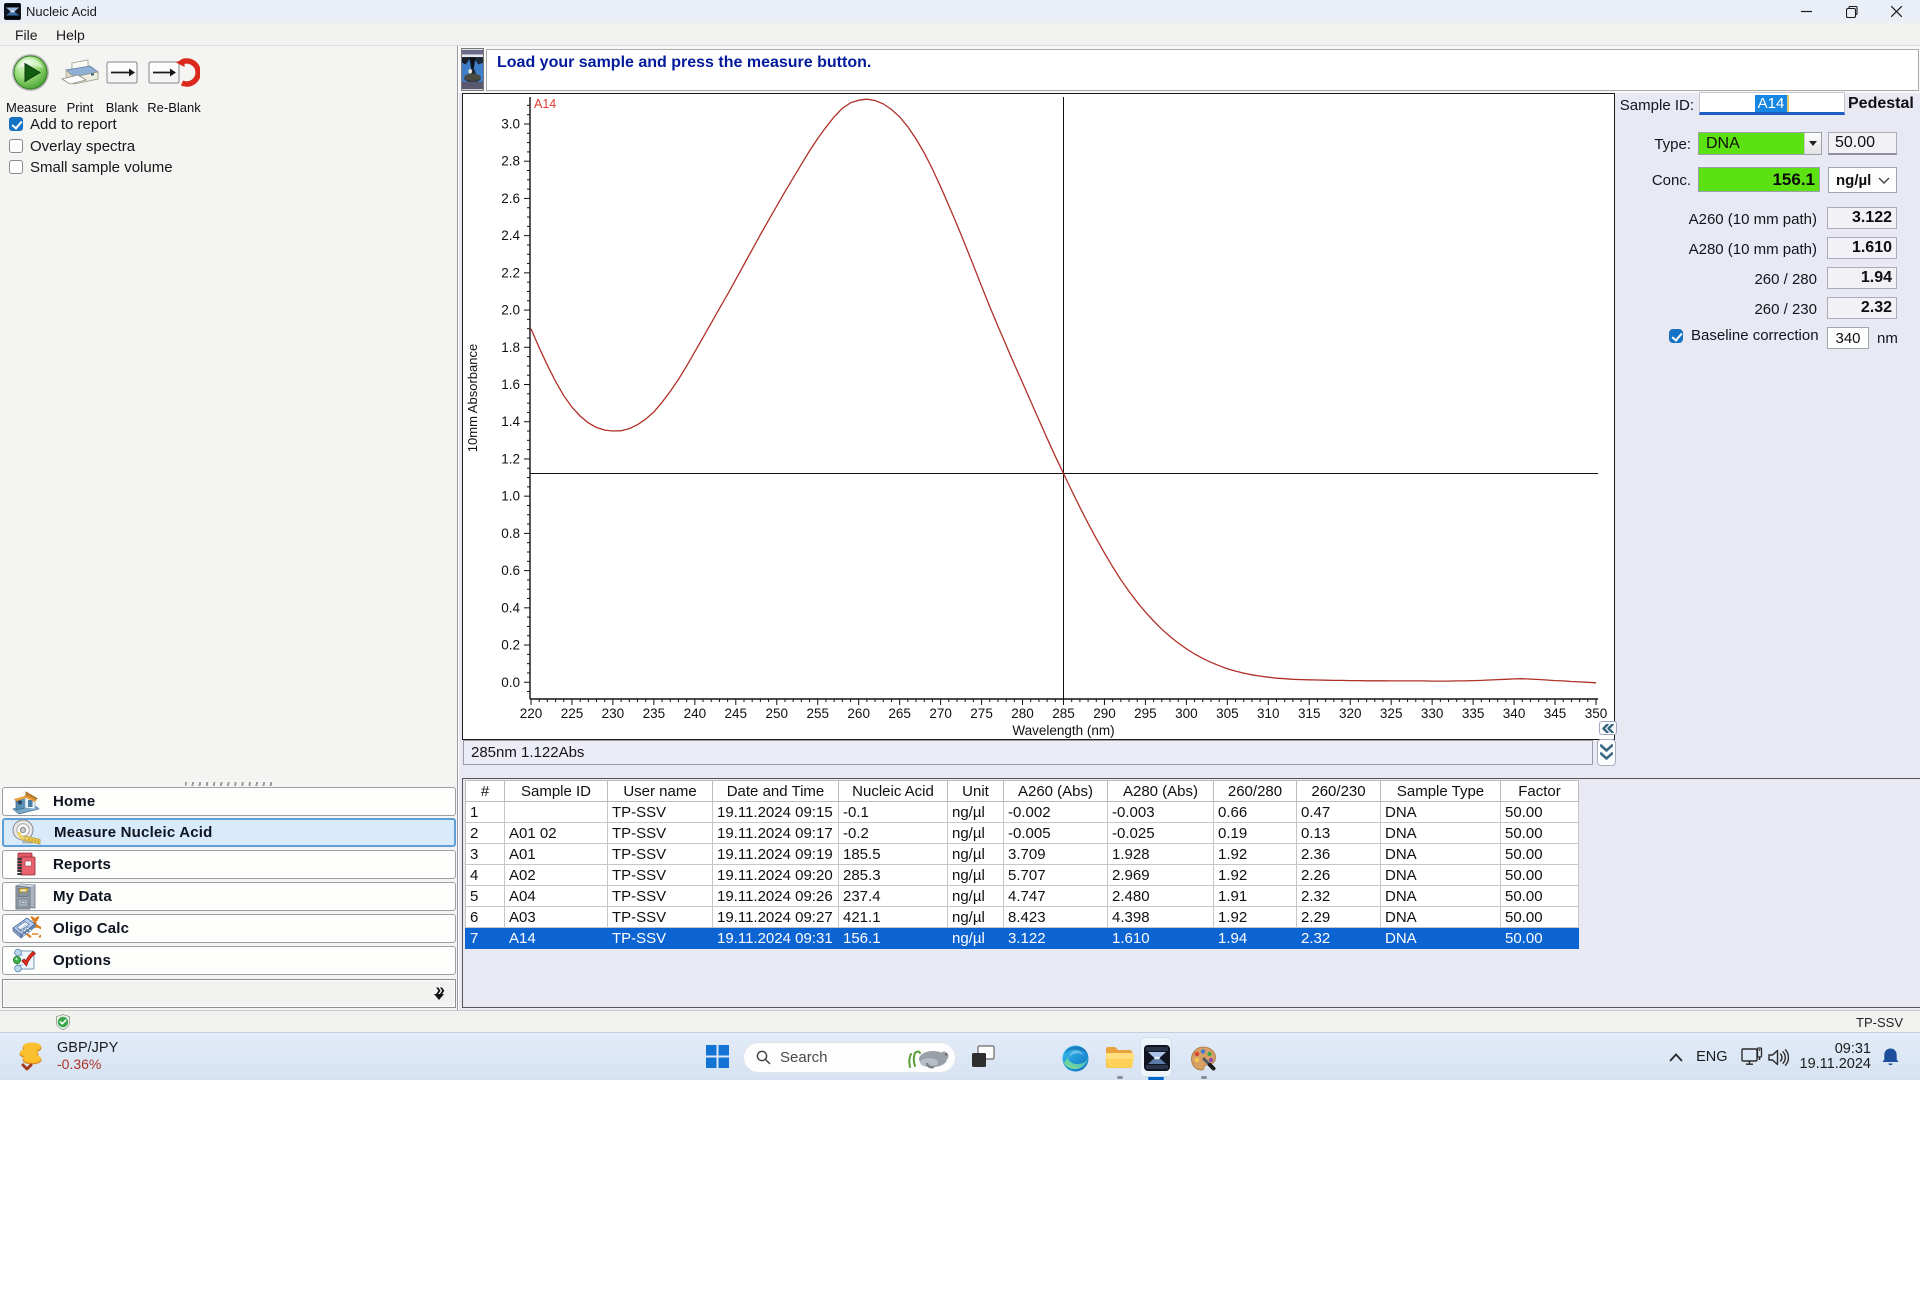 Image resolution: width=1920 pixels, height=1312 pixels. I want to click on sidebar-item-oligo-calc: Oligo Calc, so click(229, 928).